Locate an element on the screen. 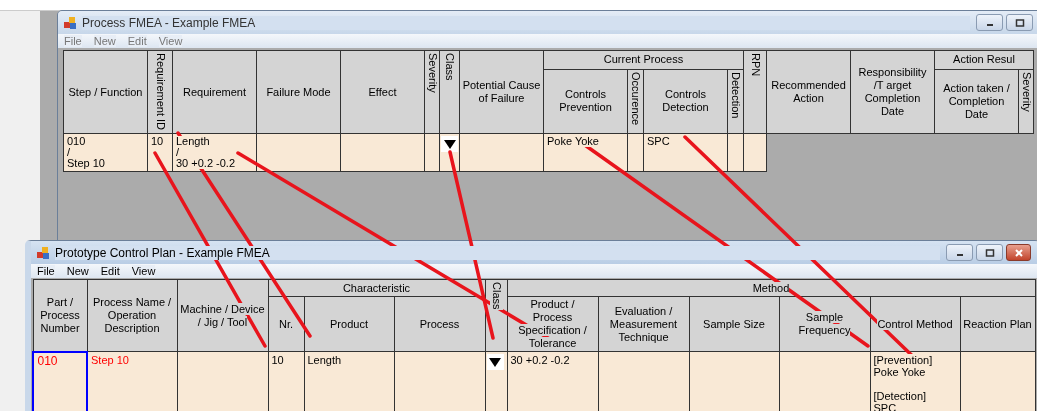  column-header: Step / Function is located at coordinates (105, 92).